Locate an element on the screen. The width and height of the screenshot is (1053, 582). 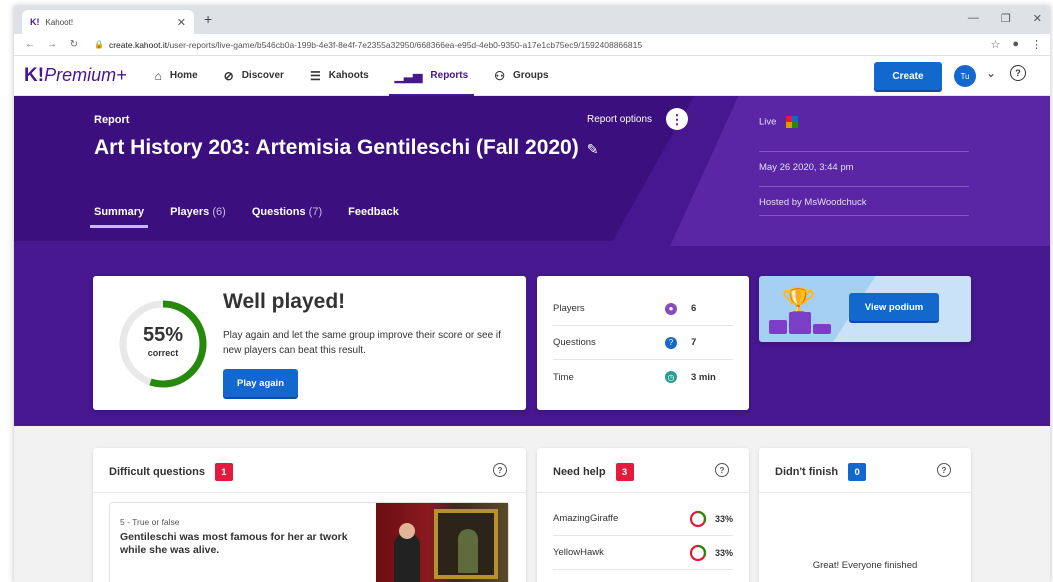
image-painting-figure is located at coordinates (468, 551).